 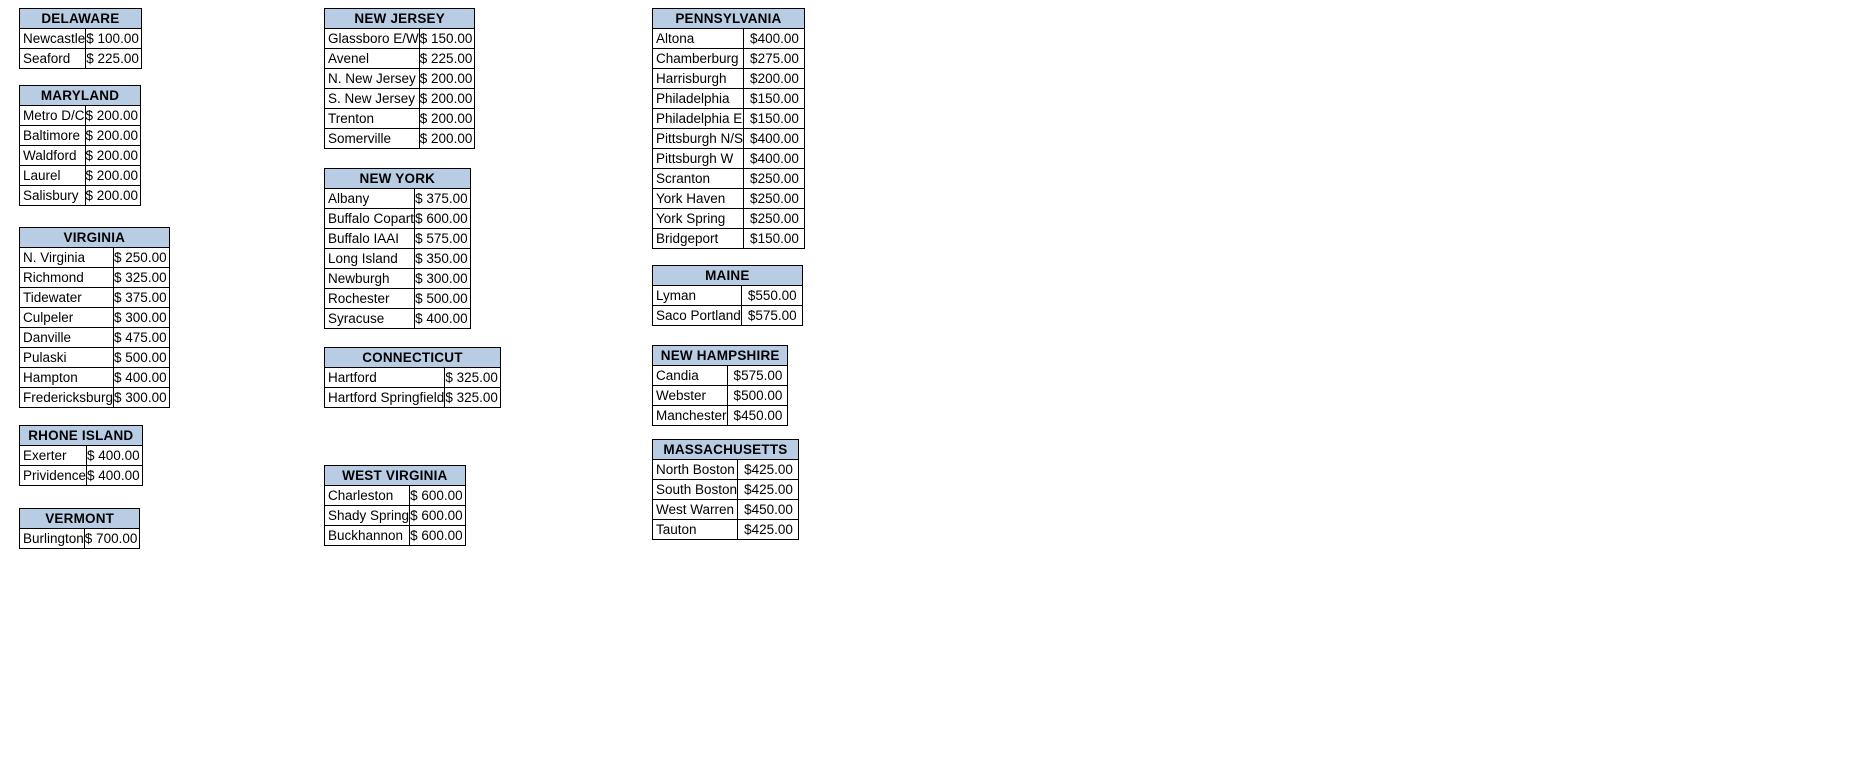 I want to click on table-row: Chamberburg $275.00, so click(x=728, y=58).